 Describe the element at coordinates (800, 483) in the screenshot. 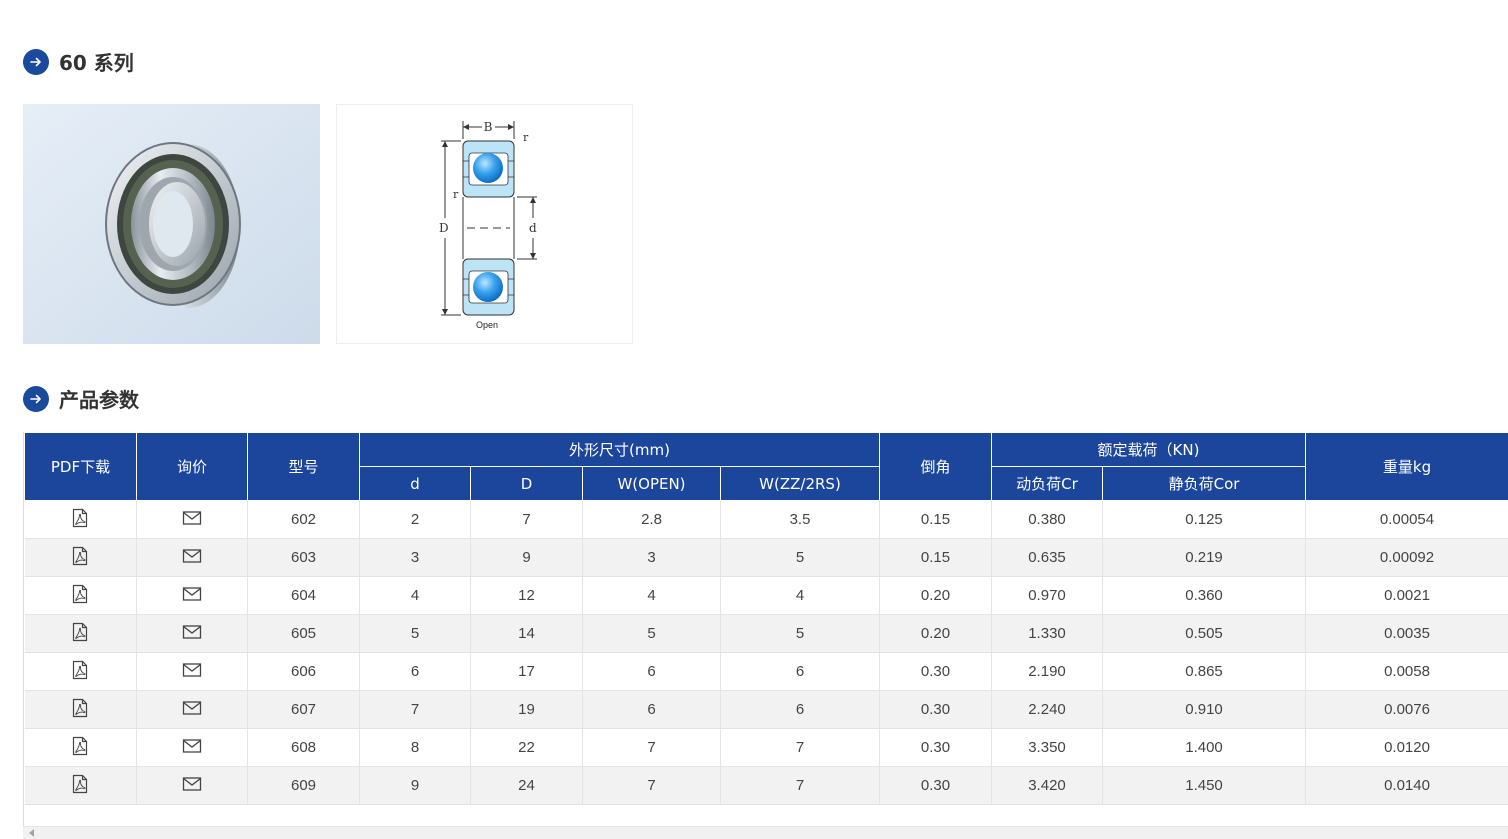

I see `header-width-zz: W(ZZ/2RS)` at that location.